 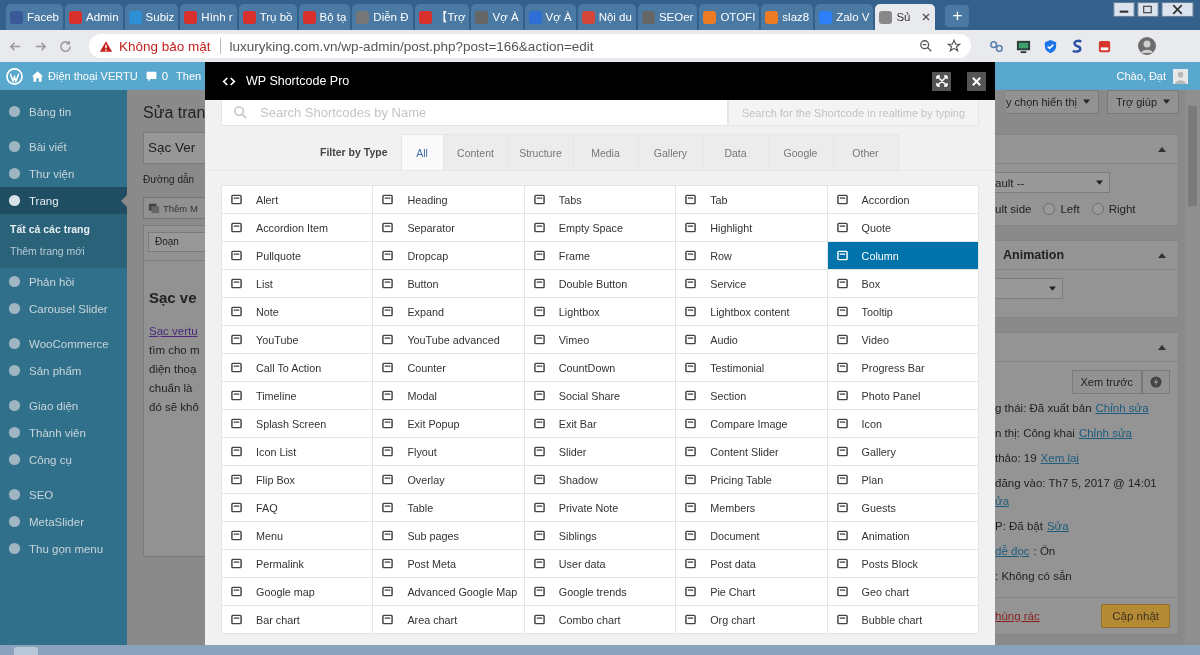 I want to click on shortcode-item: Compare Image, so click(x=752, y=424).